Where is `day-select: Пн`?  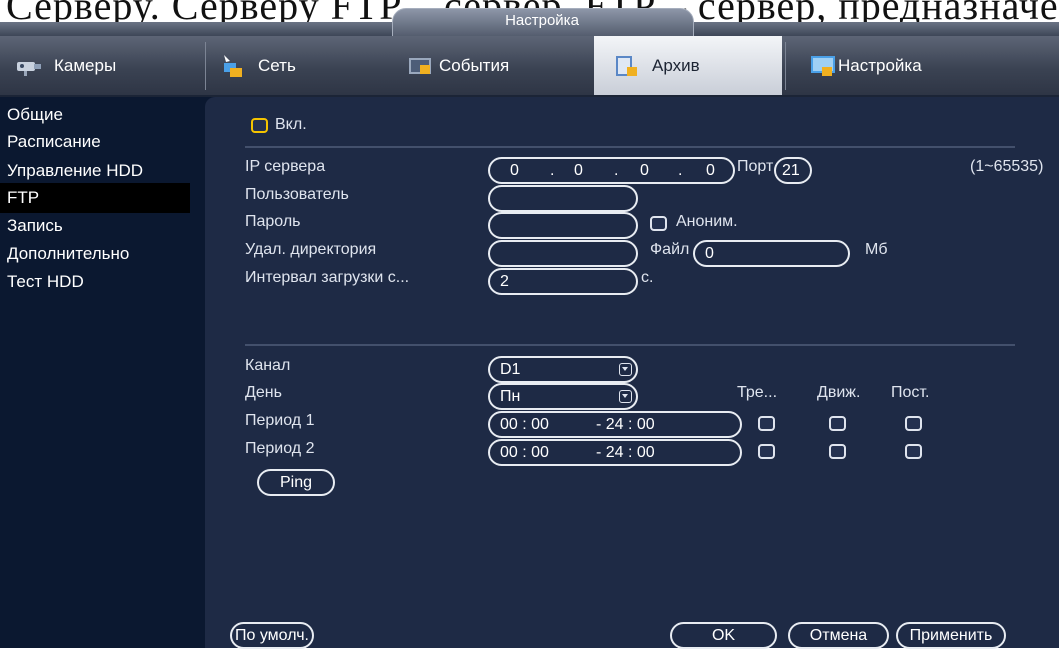 day-select: Пн is located at coordinates (563, 396).